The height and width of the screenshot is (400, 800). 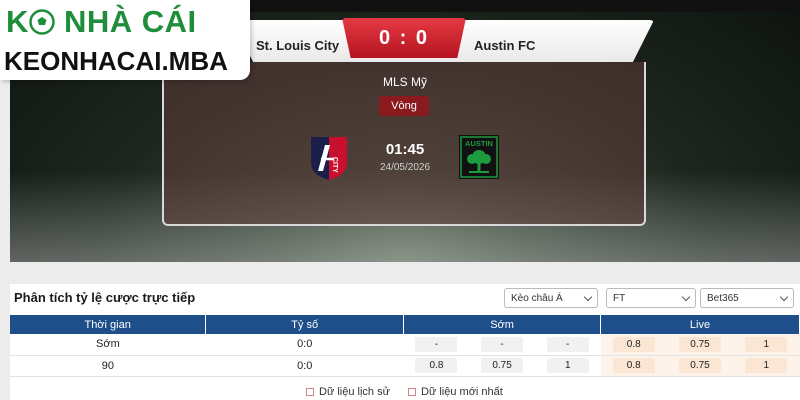 What do you see at coordinates (329, 158) in the screenshot?
I see `st-louis-city-logo-icon: CITY` at bounding box center [329, 158].